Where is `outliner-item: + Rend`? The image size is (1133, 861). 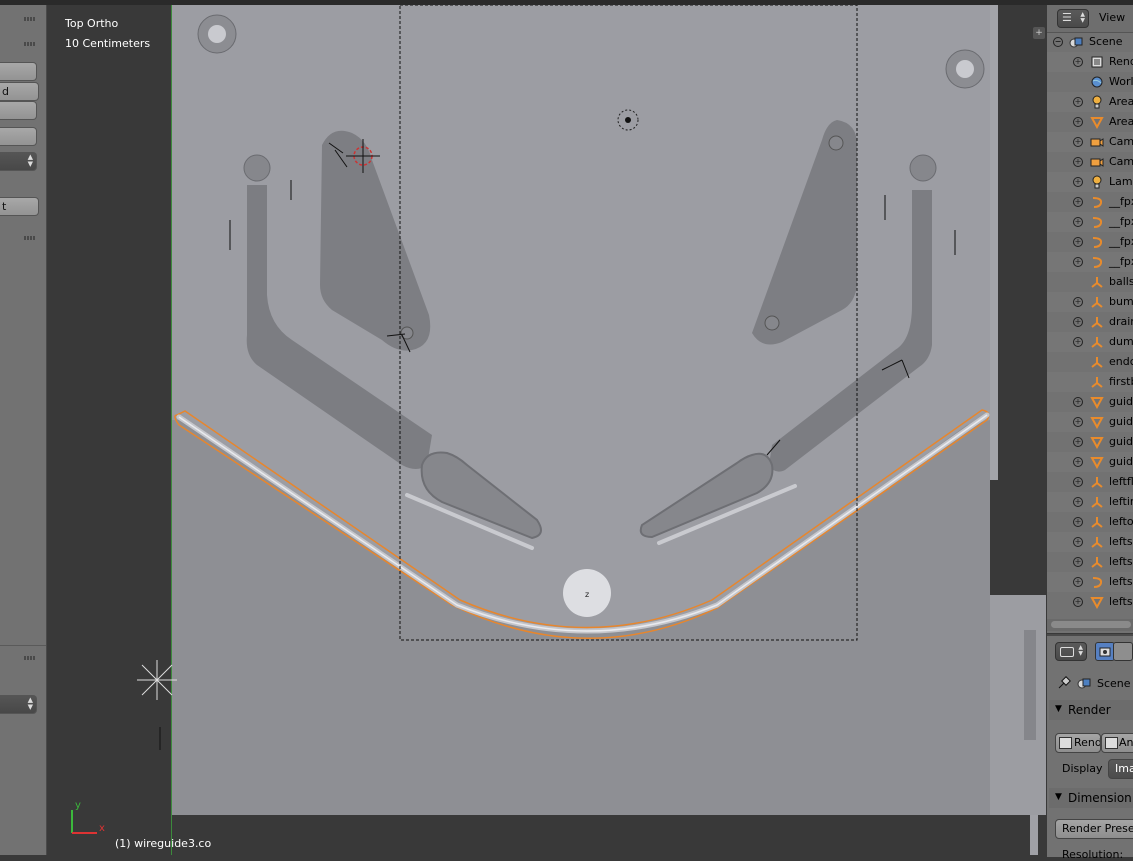 outliner-item: + Rend is located at coordinates (1090, 62).